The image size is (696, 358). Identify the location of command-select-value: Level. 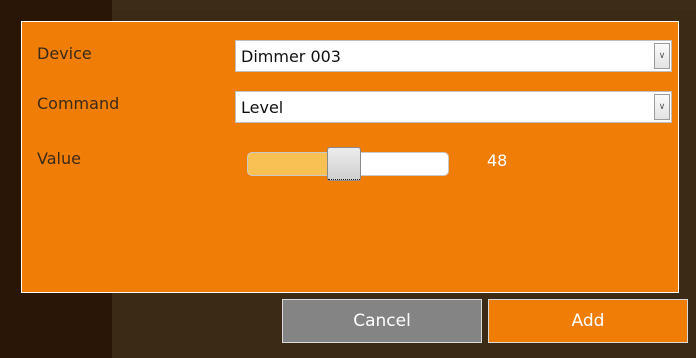
(262, 107).